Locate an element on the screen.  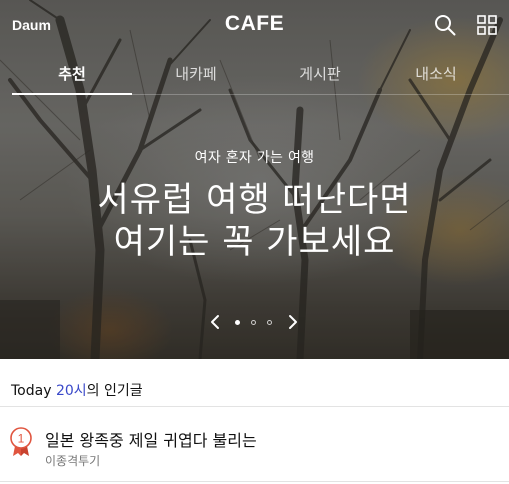
today-popular-header: Today 20시의 인기글 is located at coordinates (77, 390).